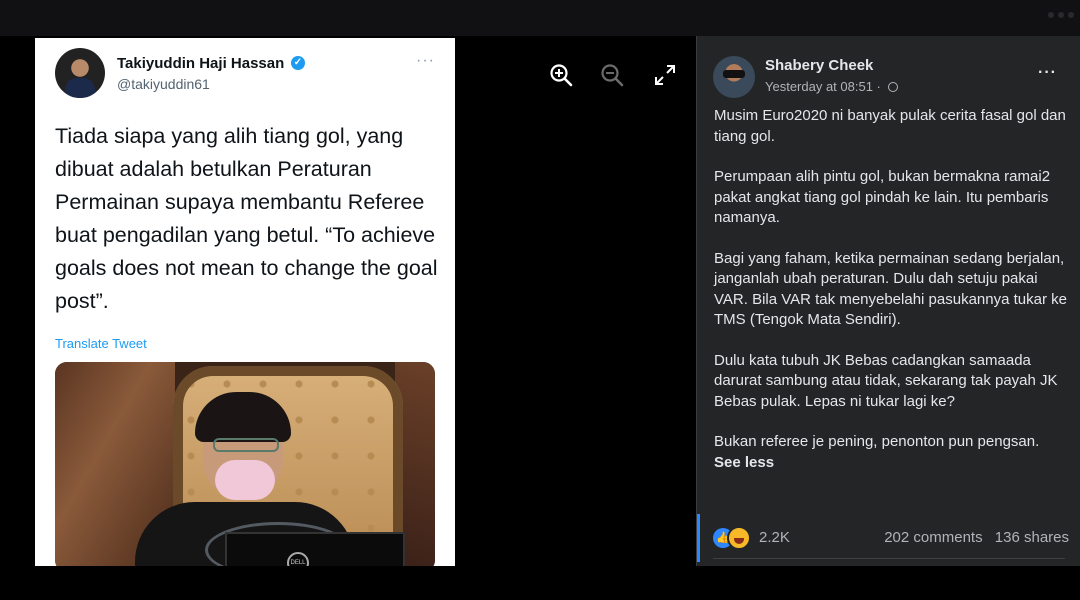 This screenshot has height=600, width=1080. I want to click on window-top-bar, so click(540, 18).